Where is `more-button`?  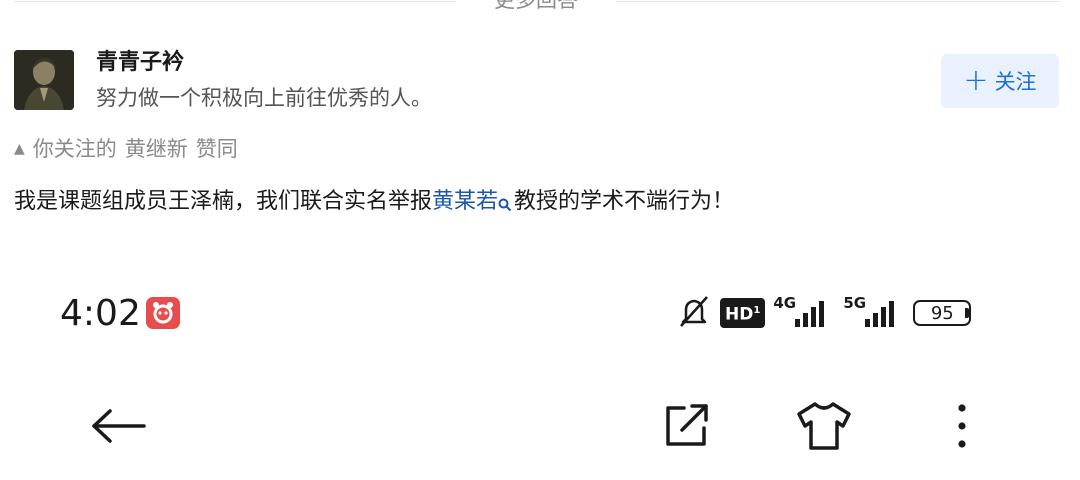
more-button is located at coordinates (962, 428).